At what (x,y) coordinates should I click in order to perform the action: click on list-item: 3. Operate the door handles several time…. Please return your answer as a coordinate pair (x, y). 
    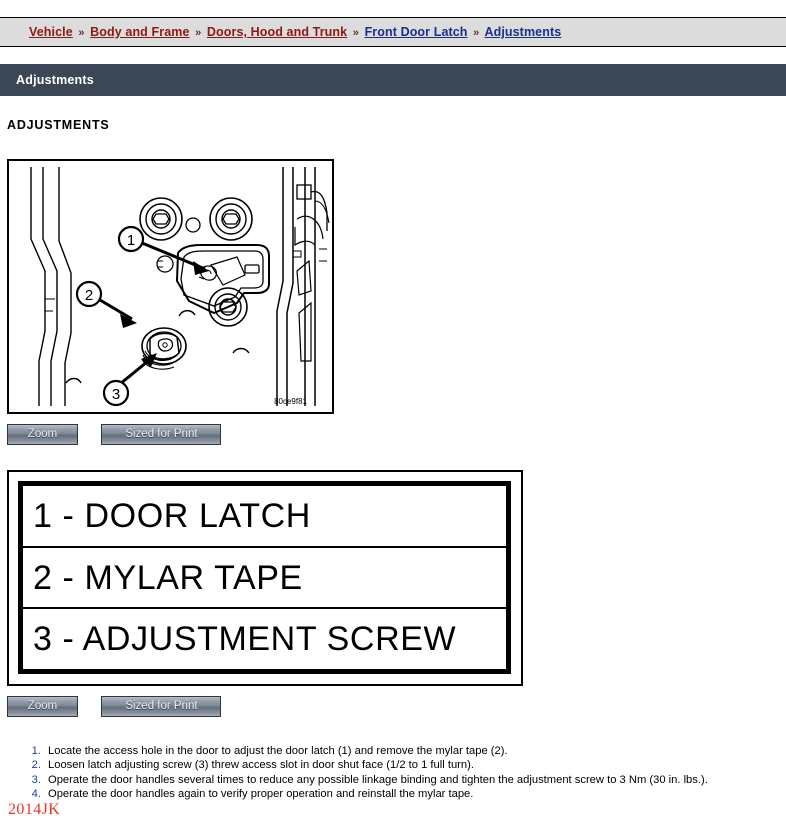
    Looking at the image, I should click on (402, 780).